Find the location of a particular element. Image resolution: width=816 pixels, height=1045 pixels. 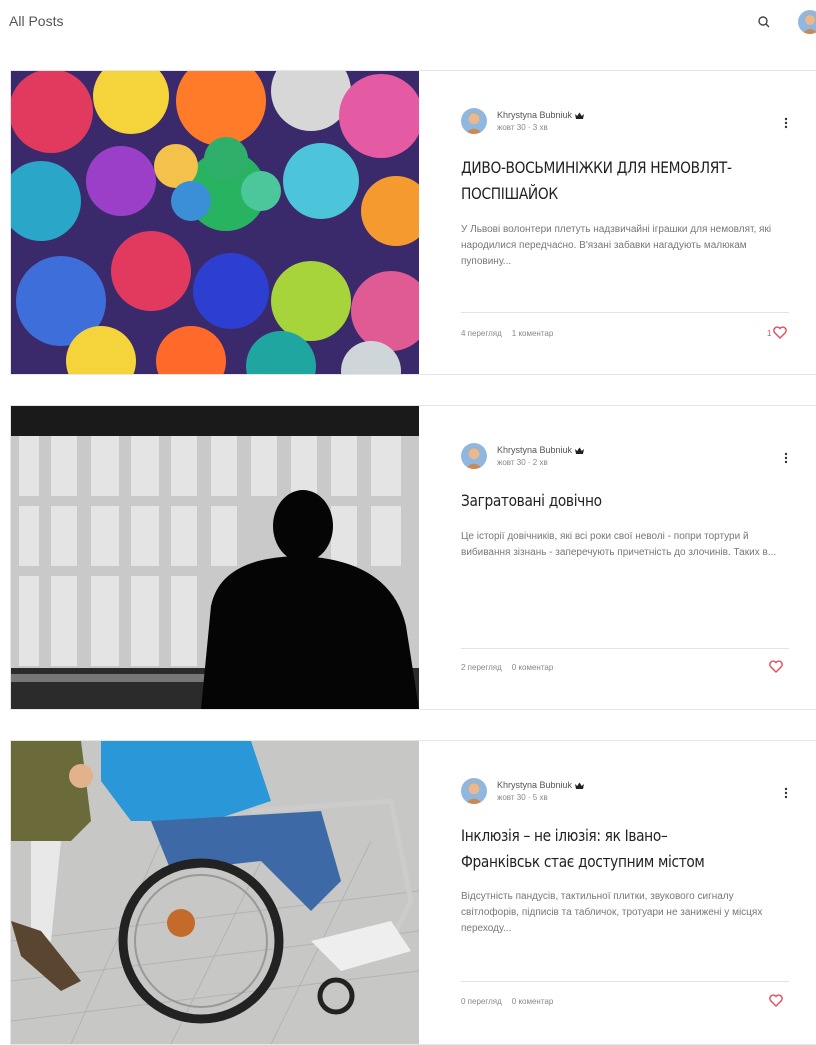

views-count: 0 перегляд is located at coordinates (481, 1001).